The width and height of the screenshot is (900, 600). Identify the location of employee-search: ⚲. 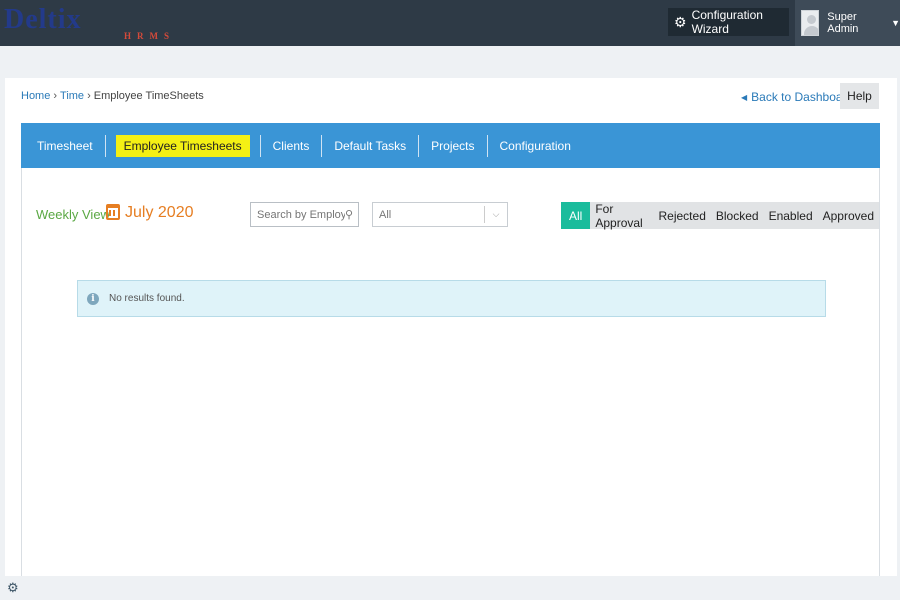
(304, 214).